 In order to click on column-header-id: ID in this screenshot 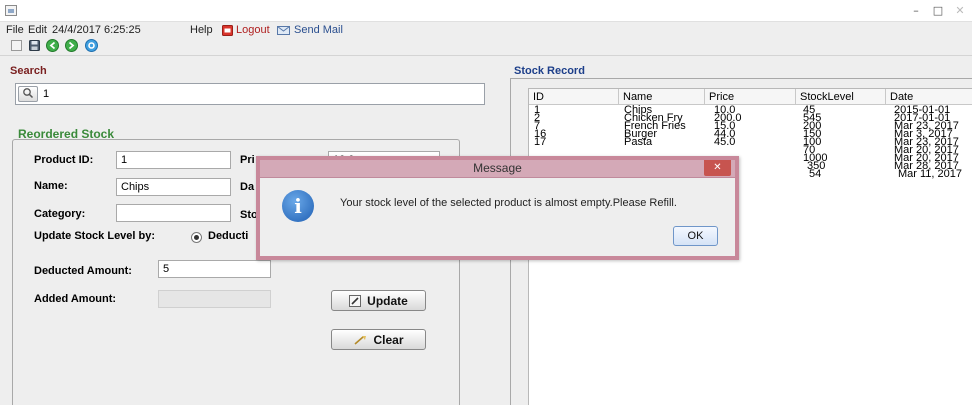, I will do `click(574, 97)`.